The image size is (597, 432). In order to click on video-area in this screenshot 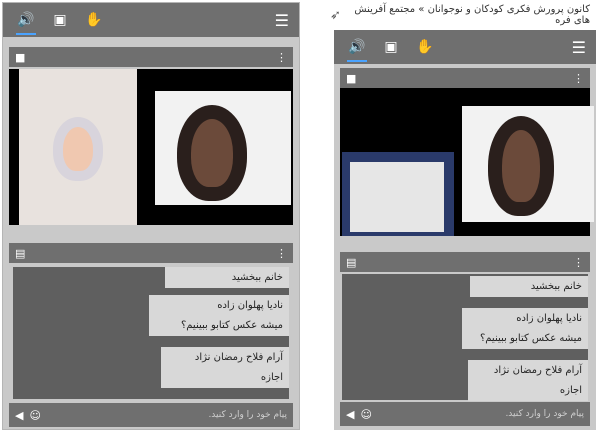, I will do `click(467, 162)`.